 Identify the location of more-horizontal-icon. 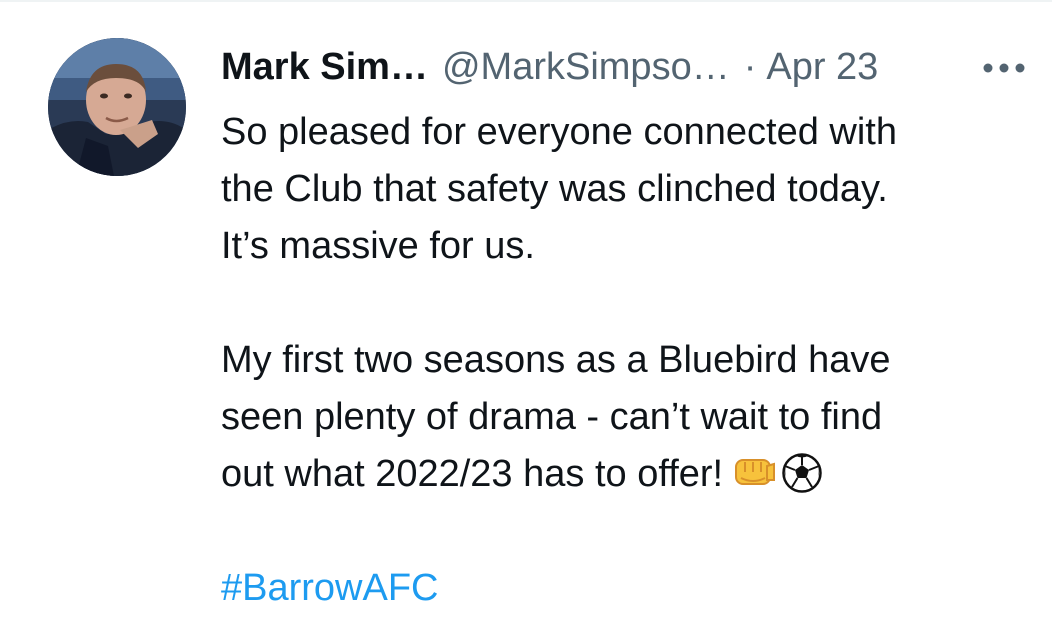
(1004, 68).